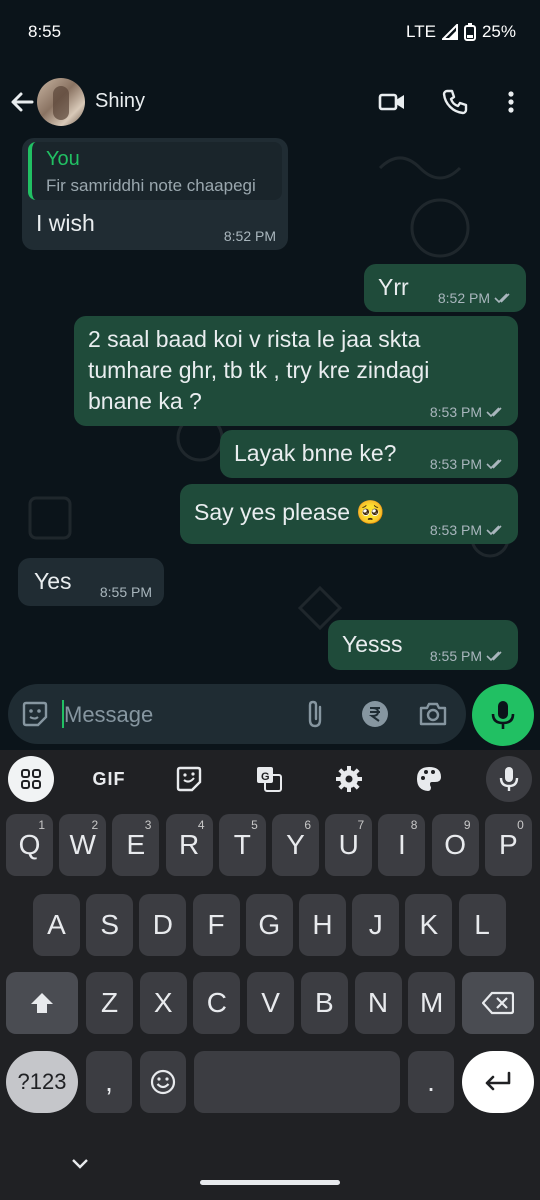 The height and width of the screenshot is (1200, 540). Describe the element at coordinates (120, 101) in the screenshot. I see `contact-name: Shiny` at that location.